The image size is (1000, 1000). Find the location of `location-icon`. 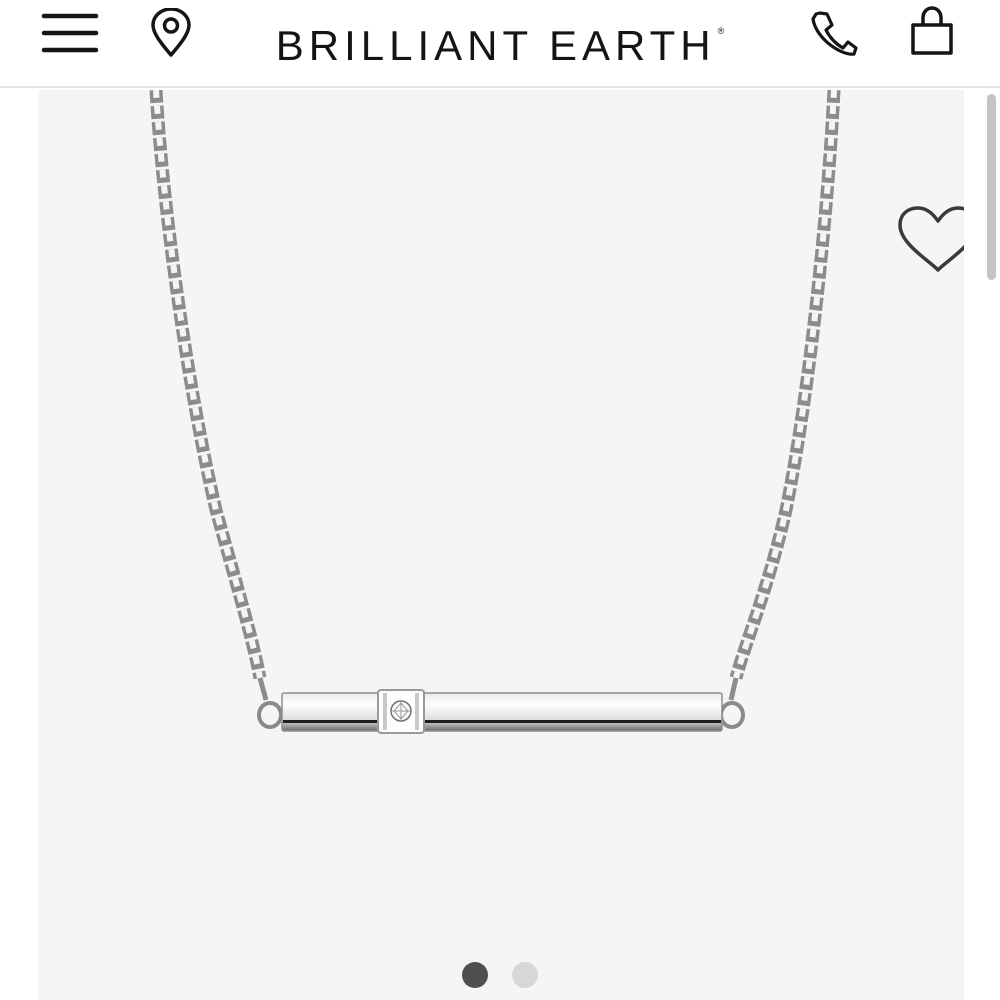

location-icon is located at coordinates (171, 33).